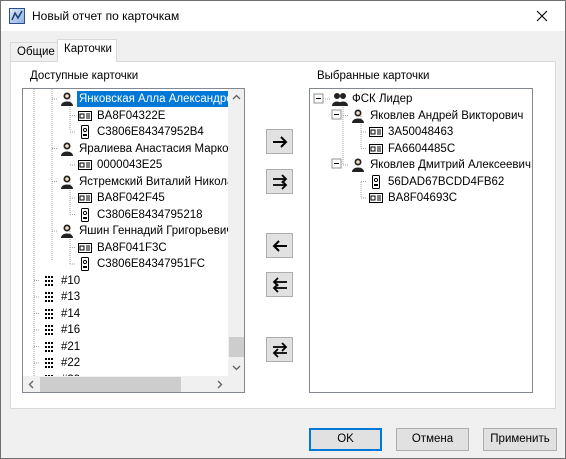 This screenshot has height=459, width=566. I want to click on tree-item-label: FA6604485C, so click(422, 148).